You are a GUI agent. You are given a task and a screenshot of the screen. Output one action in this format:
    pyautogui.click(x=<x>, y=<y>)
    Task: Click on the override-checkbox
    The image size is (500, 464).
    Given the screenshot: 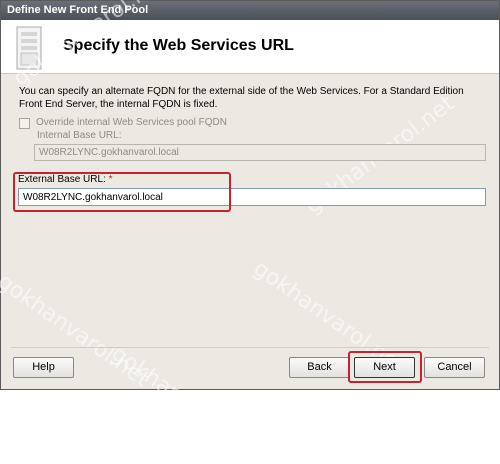 What is the action you would take?
    pyautogui.click(x=24, y=123)
    